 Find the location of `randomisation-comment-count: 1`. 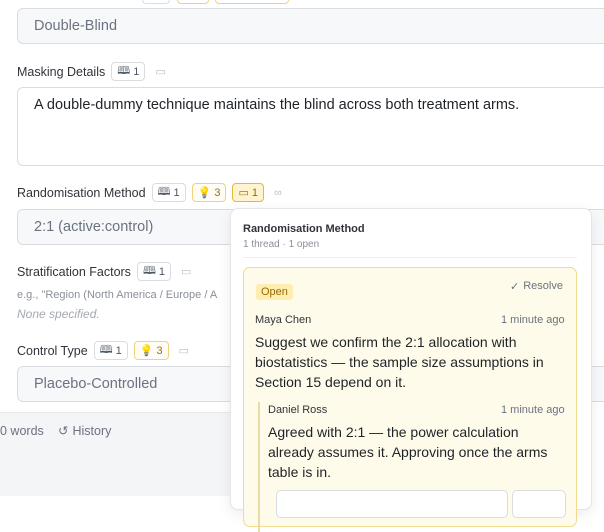

randomisation-comment-count: 1 is located at coordinates (255, 192).